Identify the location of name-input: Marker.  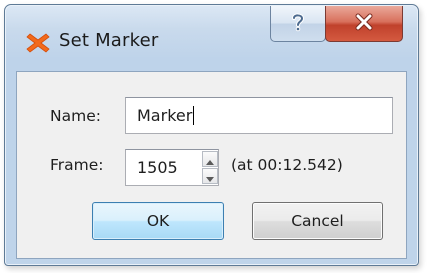
(259, 115).